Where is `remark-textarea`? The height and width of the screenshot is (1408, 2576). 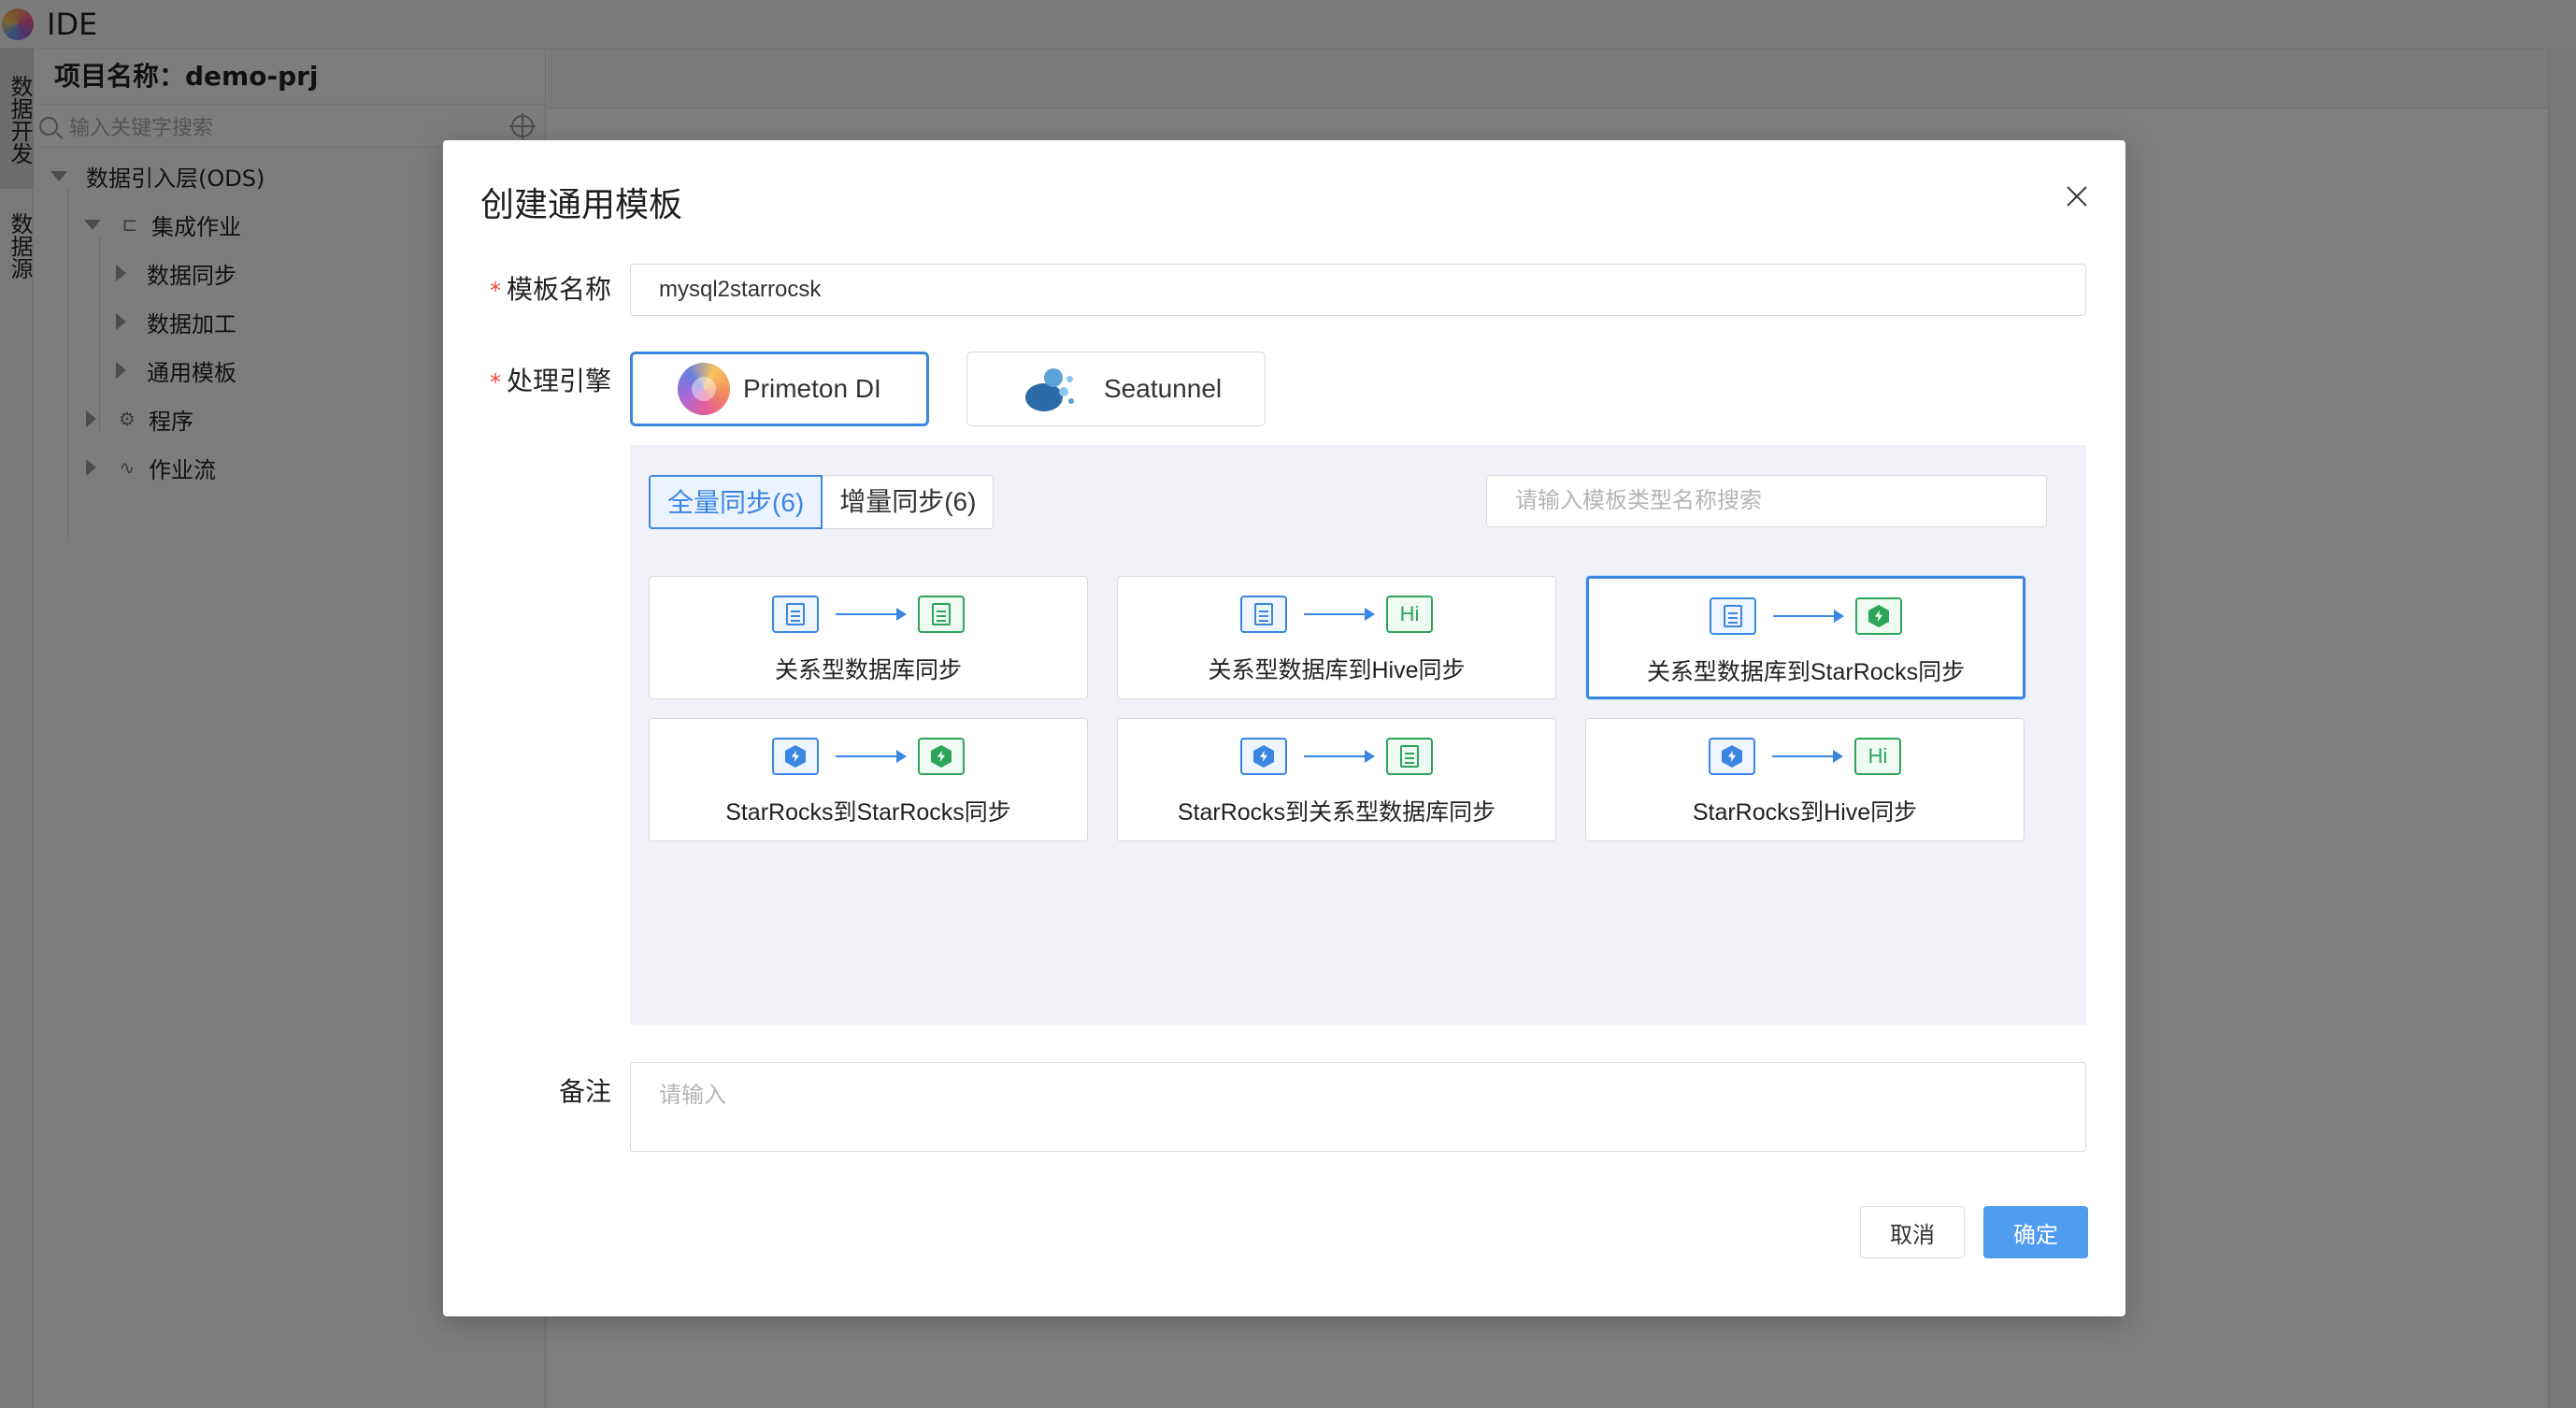
remark-textarea is located at coordinates (1358, 1107).